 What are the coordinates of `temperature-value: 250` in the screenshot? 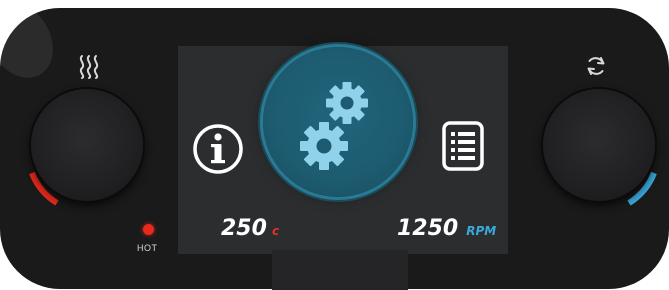 It's located at (244, 228).